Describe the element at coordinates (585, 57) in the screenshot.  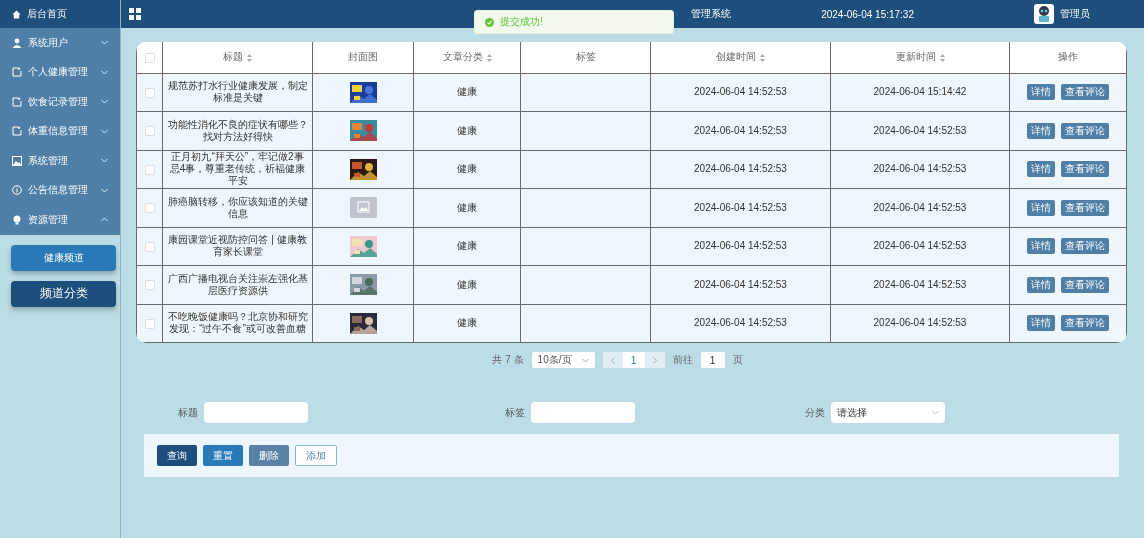
I see `column-header: 标签` at that location.